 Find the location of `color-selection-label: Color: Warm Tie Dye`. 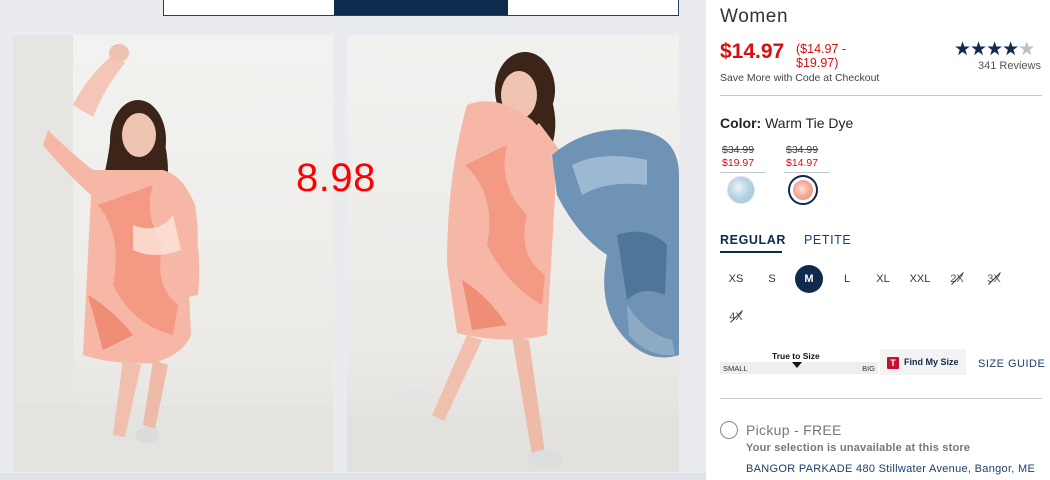

color-selection-label: Color: Warm Tie Dye is located at coordinates (786, 123).